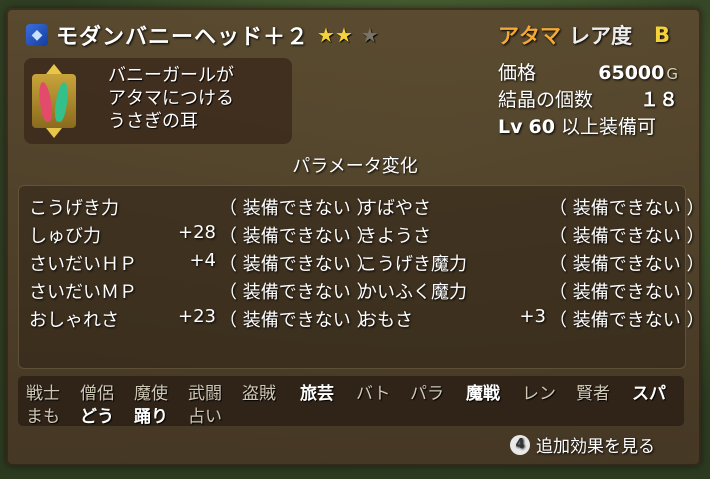 This screenshot has height=479, width=710. What do you see at coordinates (600, 36) in the screenshot?
I see `rarity-label: レア度` at bounding box center [600, 36].